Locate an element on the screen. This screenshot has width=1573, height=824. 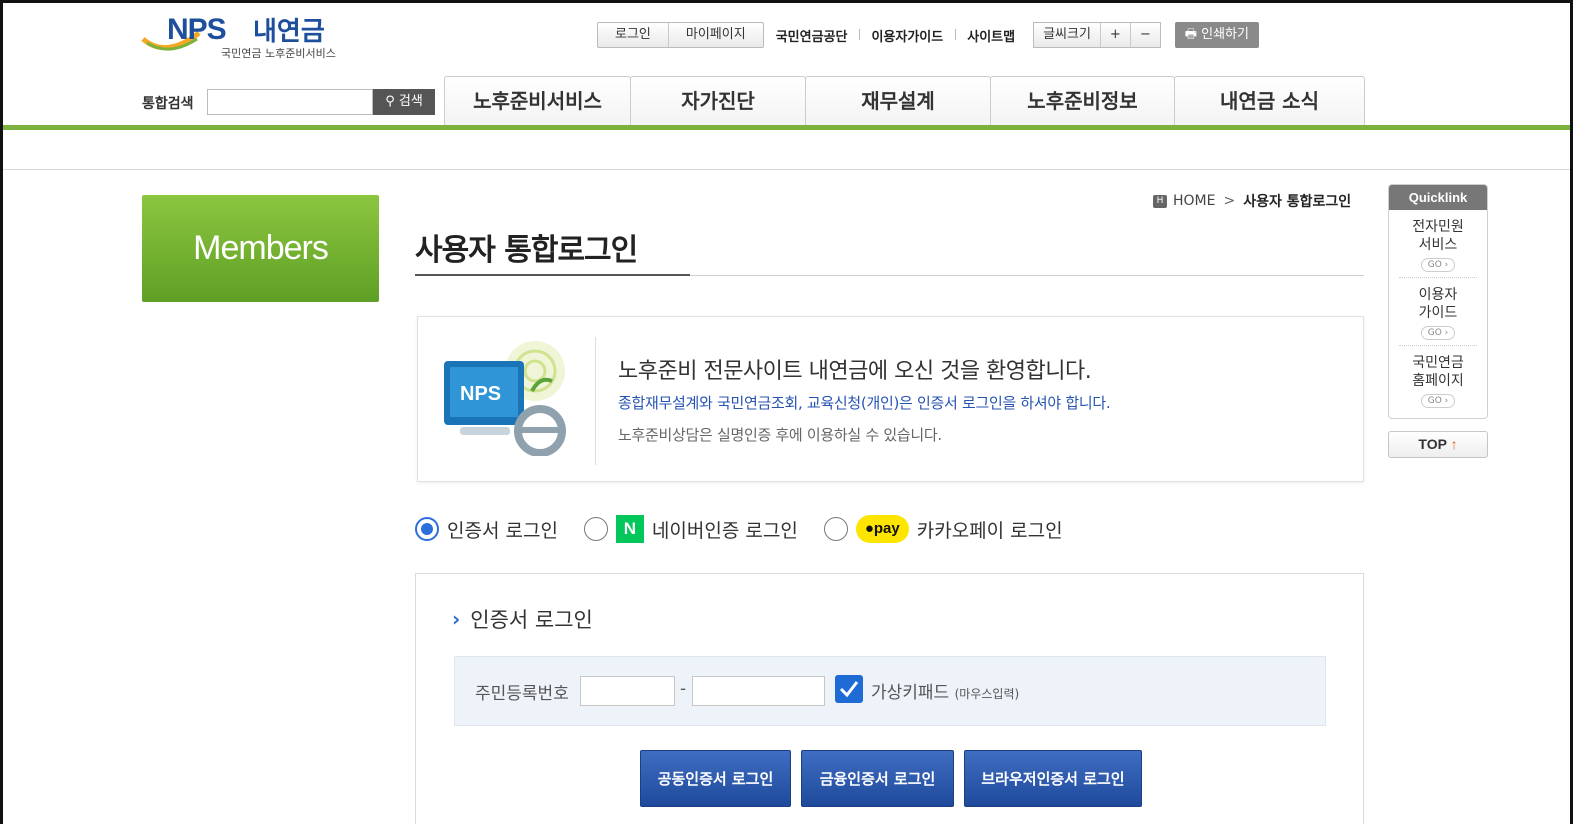
nav-financial-planning: 재무설계 is located at coordinates (898, 101).